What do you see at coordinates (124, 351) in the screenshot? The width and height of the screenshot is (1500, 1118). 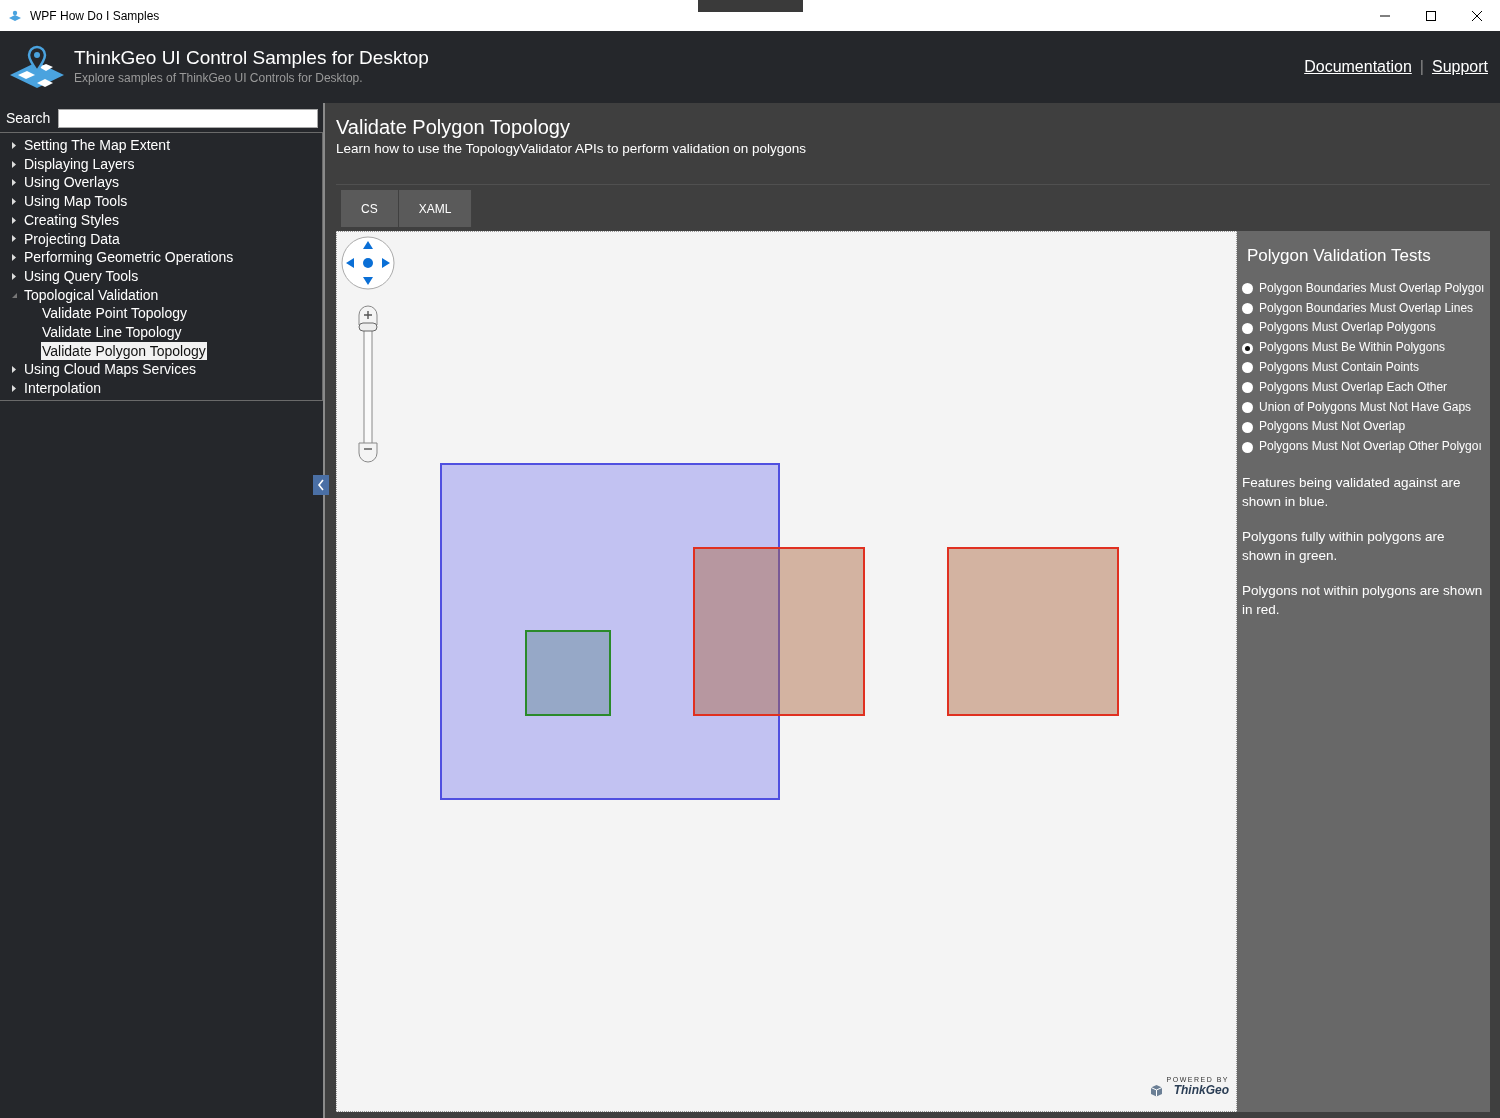 I see `tree-item: Validate Polygon Topology` at bounding box center [124, 351].